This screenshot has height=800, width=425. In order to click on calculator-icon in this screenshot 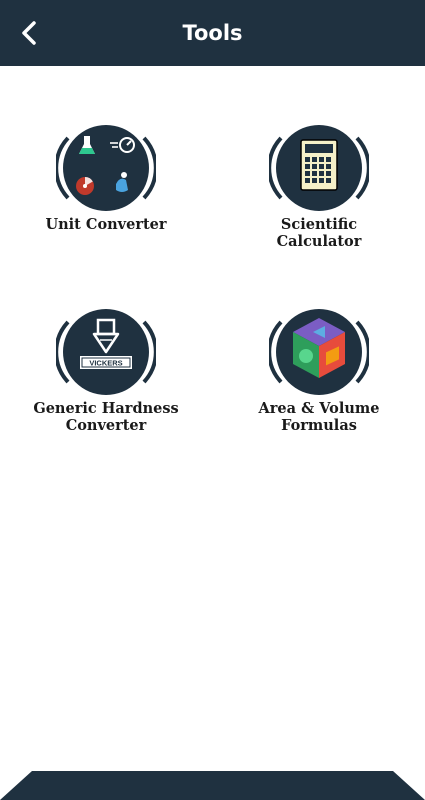, I will do `click(319, 168)`.